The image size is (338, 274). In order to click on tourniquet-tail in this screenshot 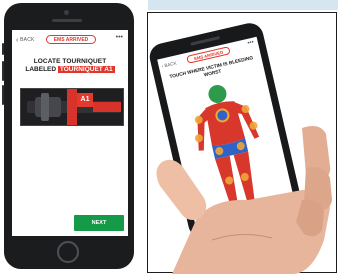, I will do `click(107, 107)`.